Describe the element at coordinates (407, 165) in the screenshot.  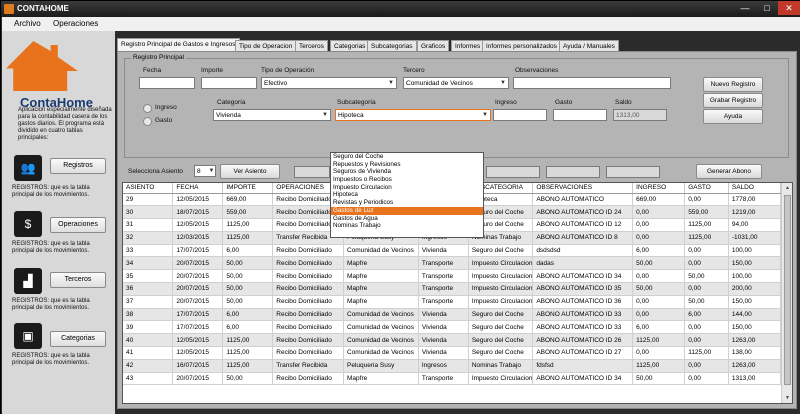
I see `dropdown-option: Repuestos y Revisiones` at that location.